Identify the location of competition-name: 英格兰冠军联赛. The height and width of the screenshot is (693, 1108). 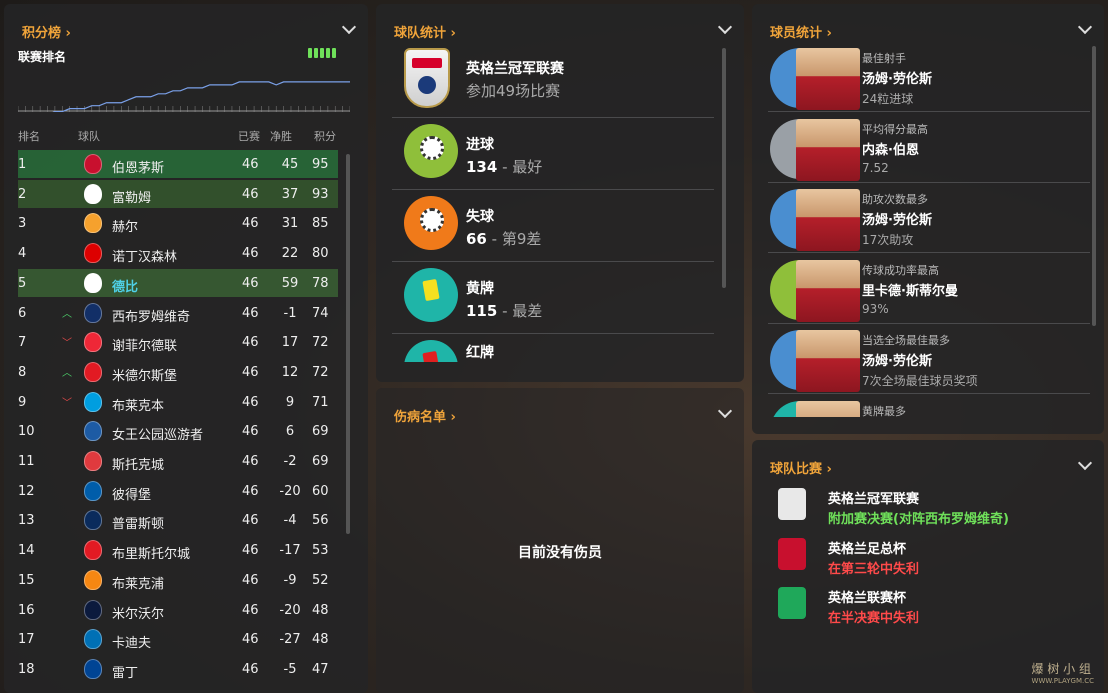
(874, 499).